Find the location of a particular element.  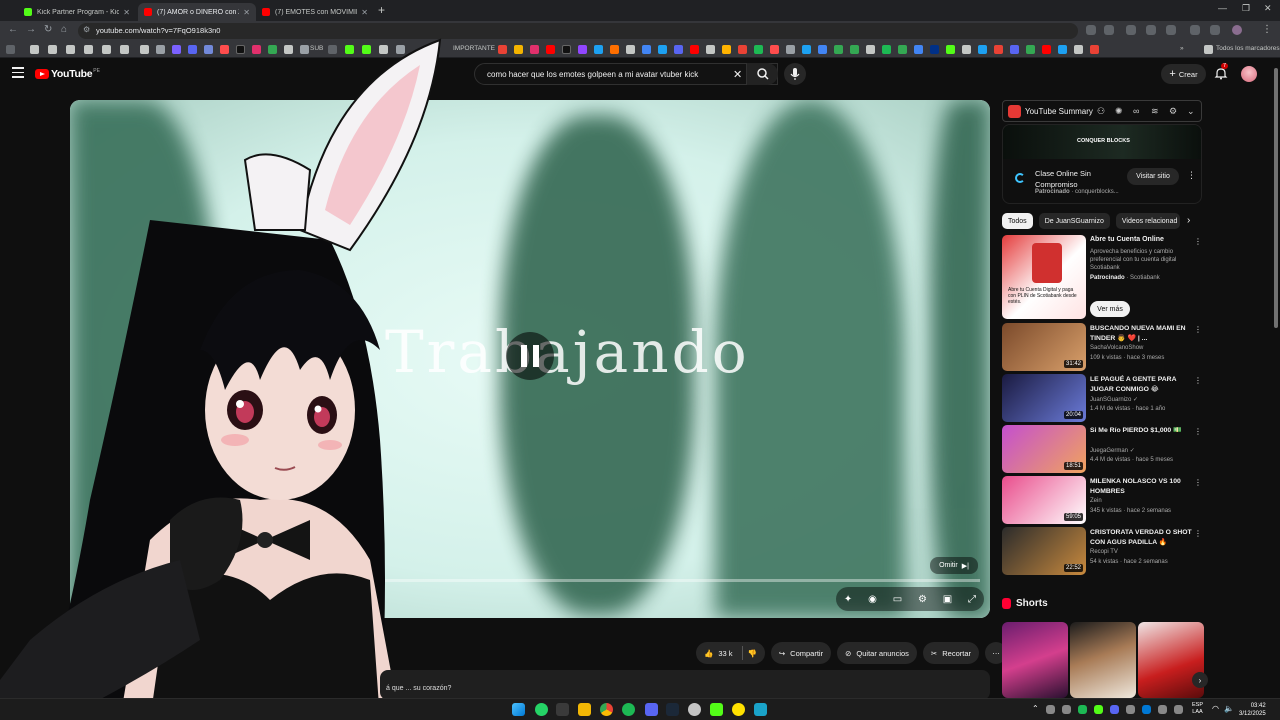

hamburger-menu-icon is located at coordinates (18, 73).